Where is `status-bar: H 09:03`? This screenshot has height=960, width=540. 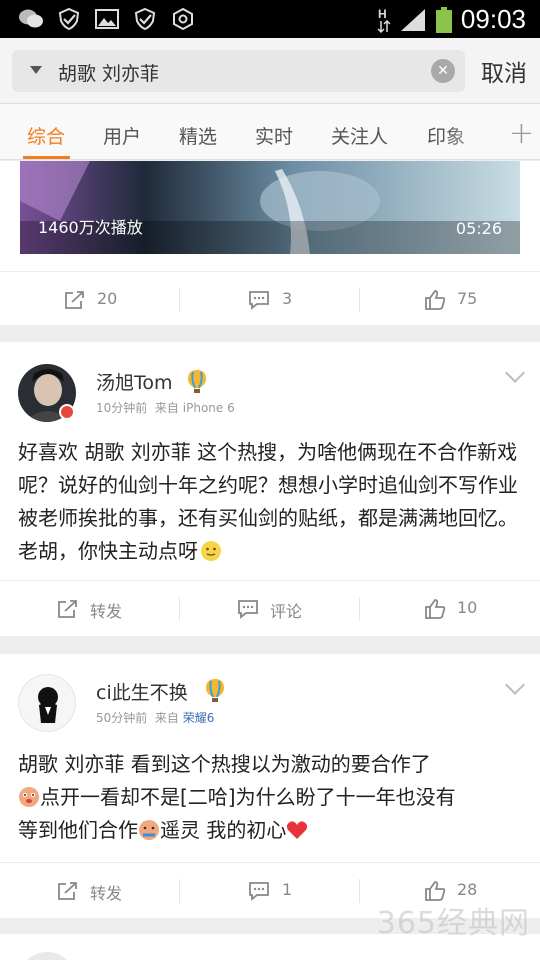 status-bar: H 09:03 is located at coordinates (270, 19).